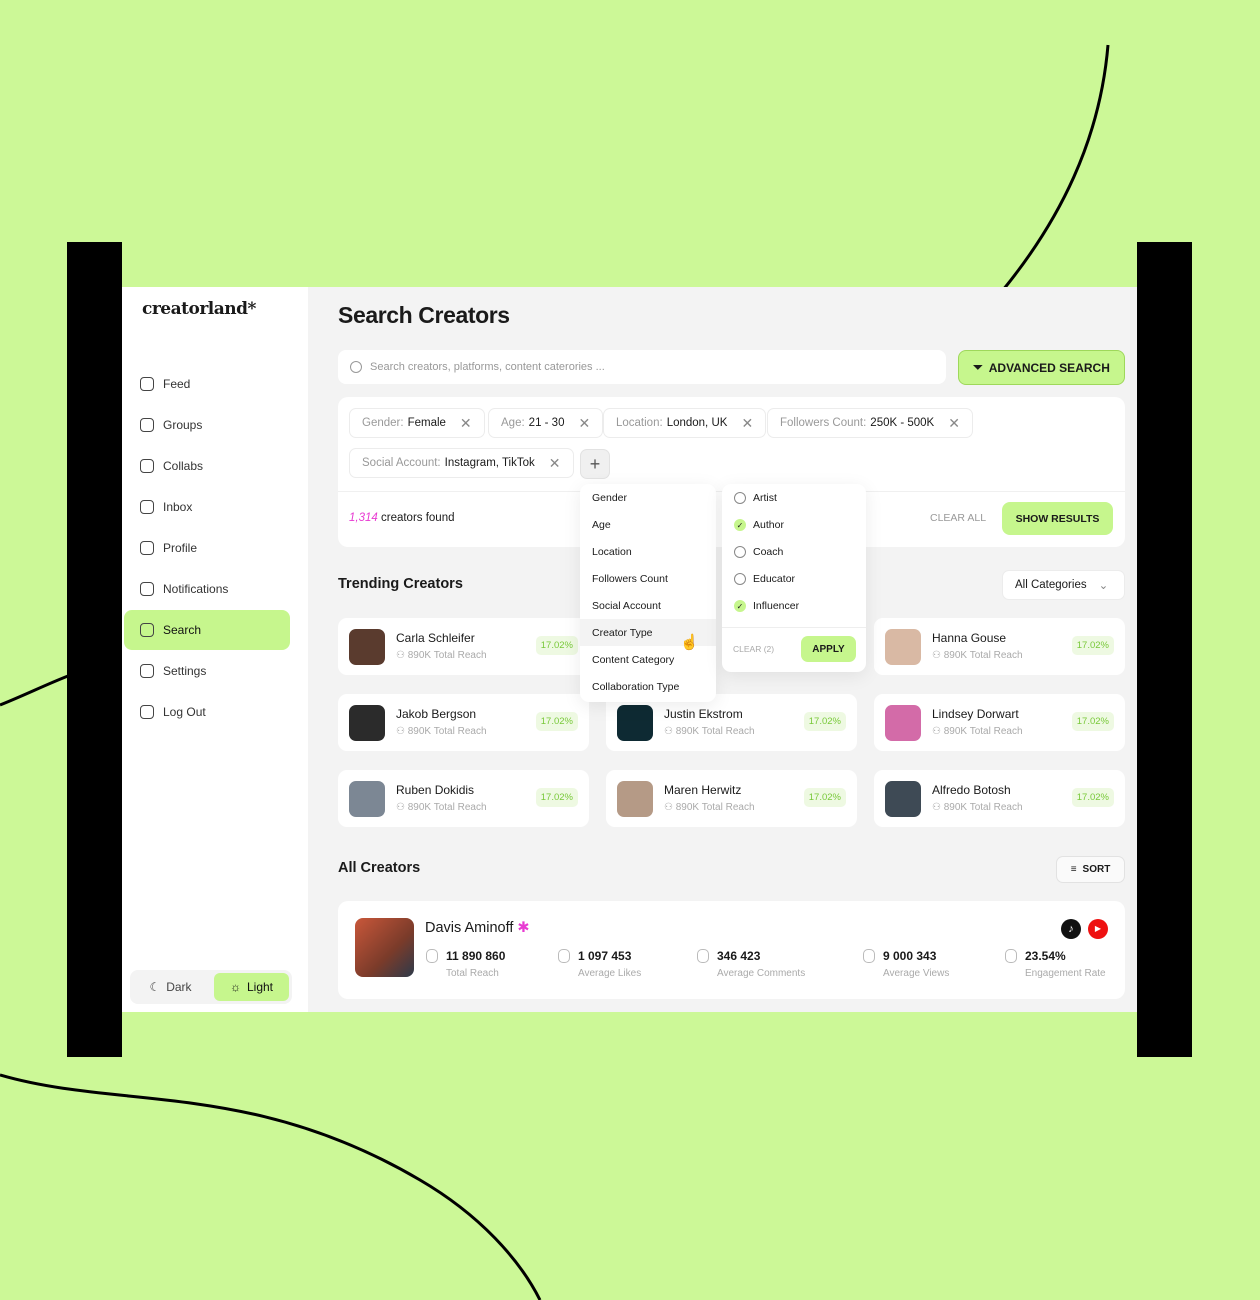 This screenshot has height=1300, width=1260. Describe the element at coordinates (768, 551) in the screenshot. I see `option-label: Coach` at that location.